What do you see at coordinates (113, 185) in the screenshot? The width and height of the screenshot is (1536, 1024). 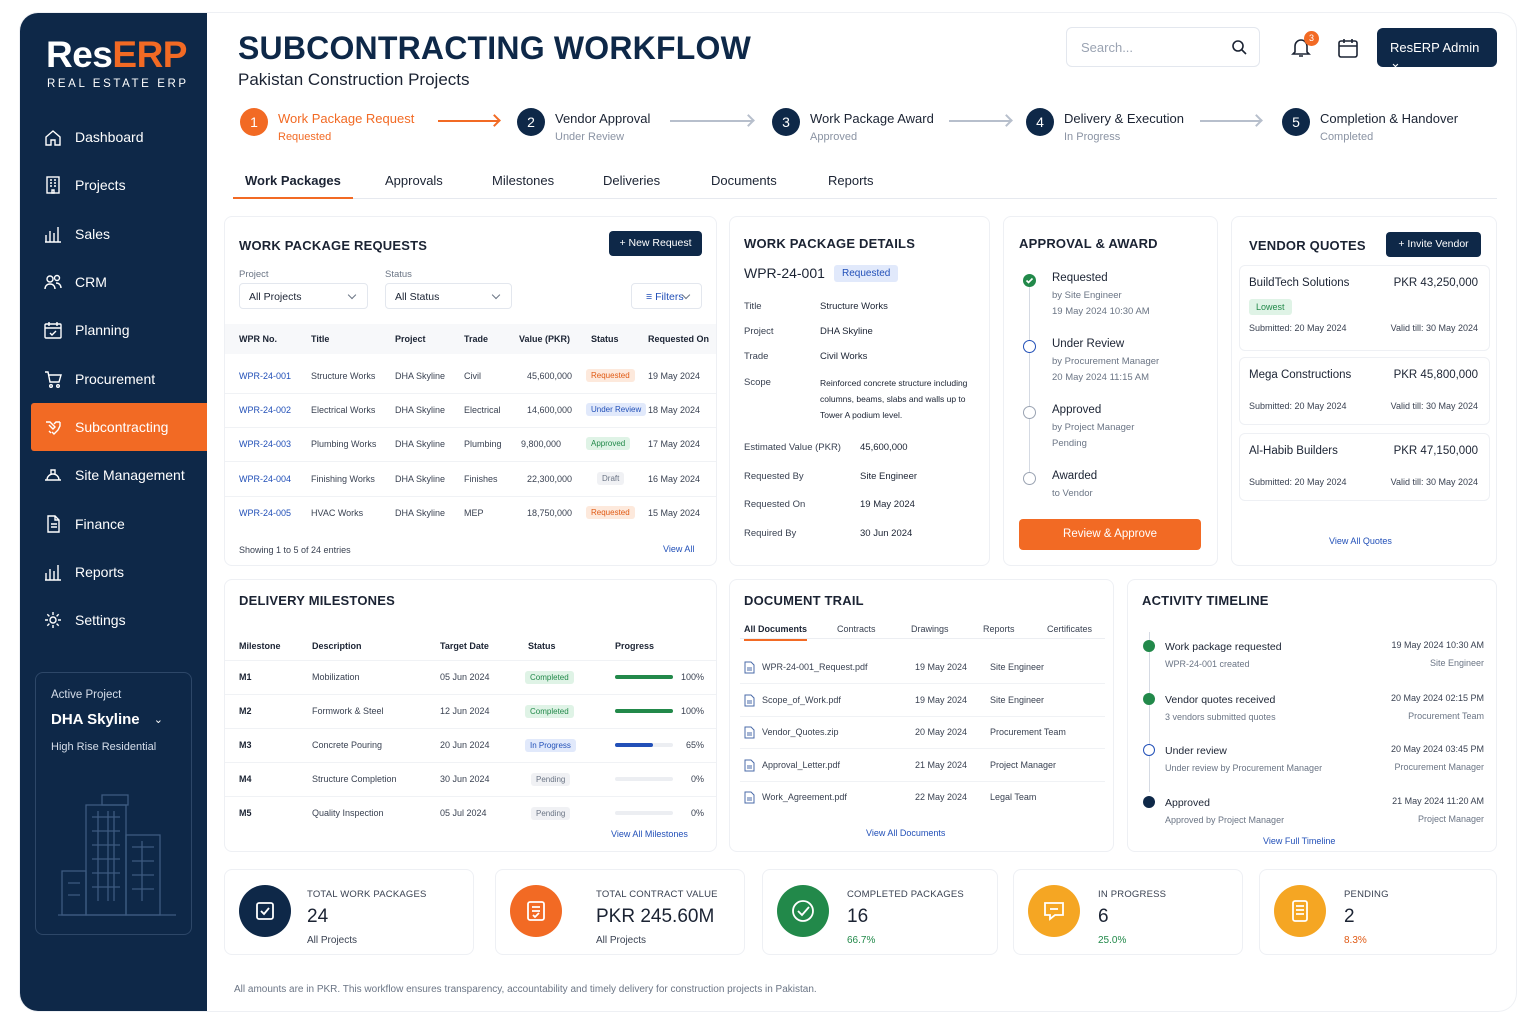 I see `sidebar-item-projects: Projects` at bounding box center [113, 185].